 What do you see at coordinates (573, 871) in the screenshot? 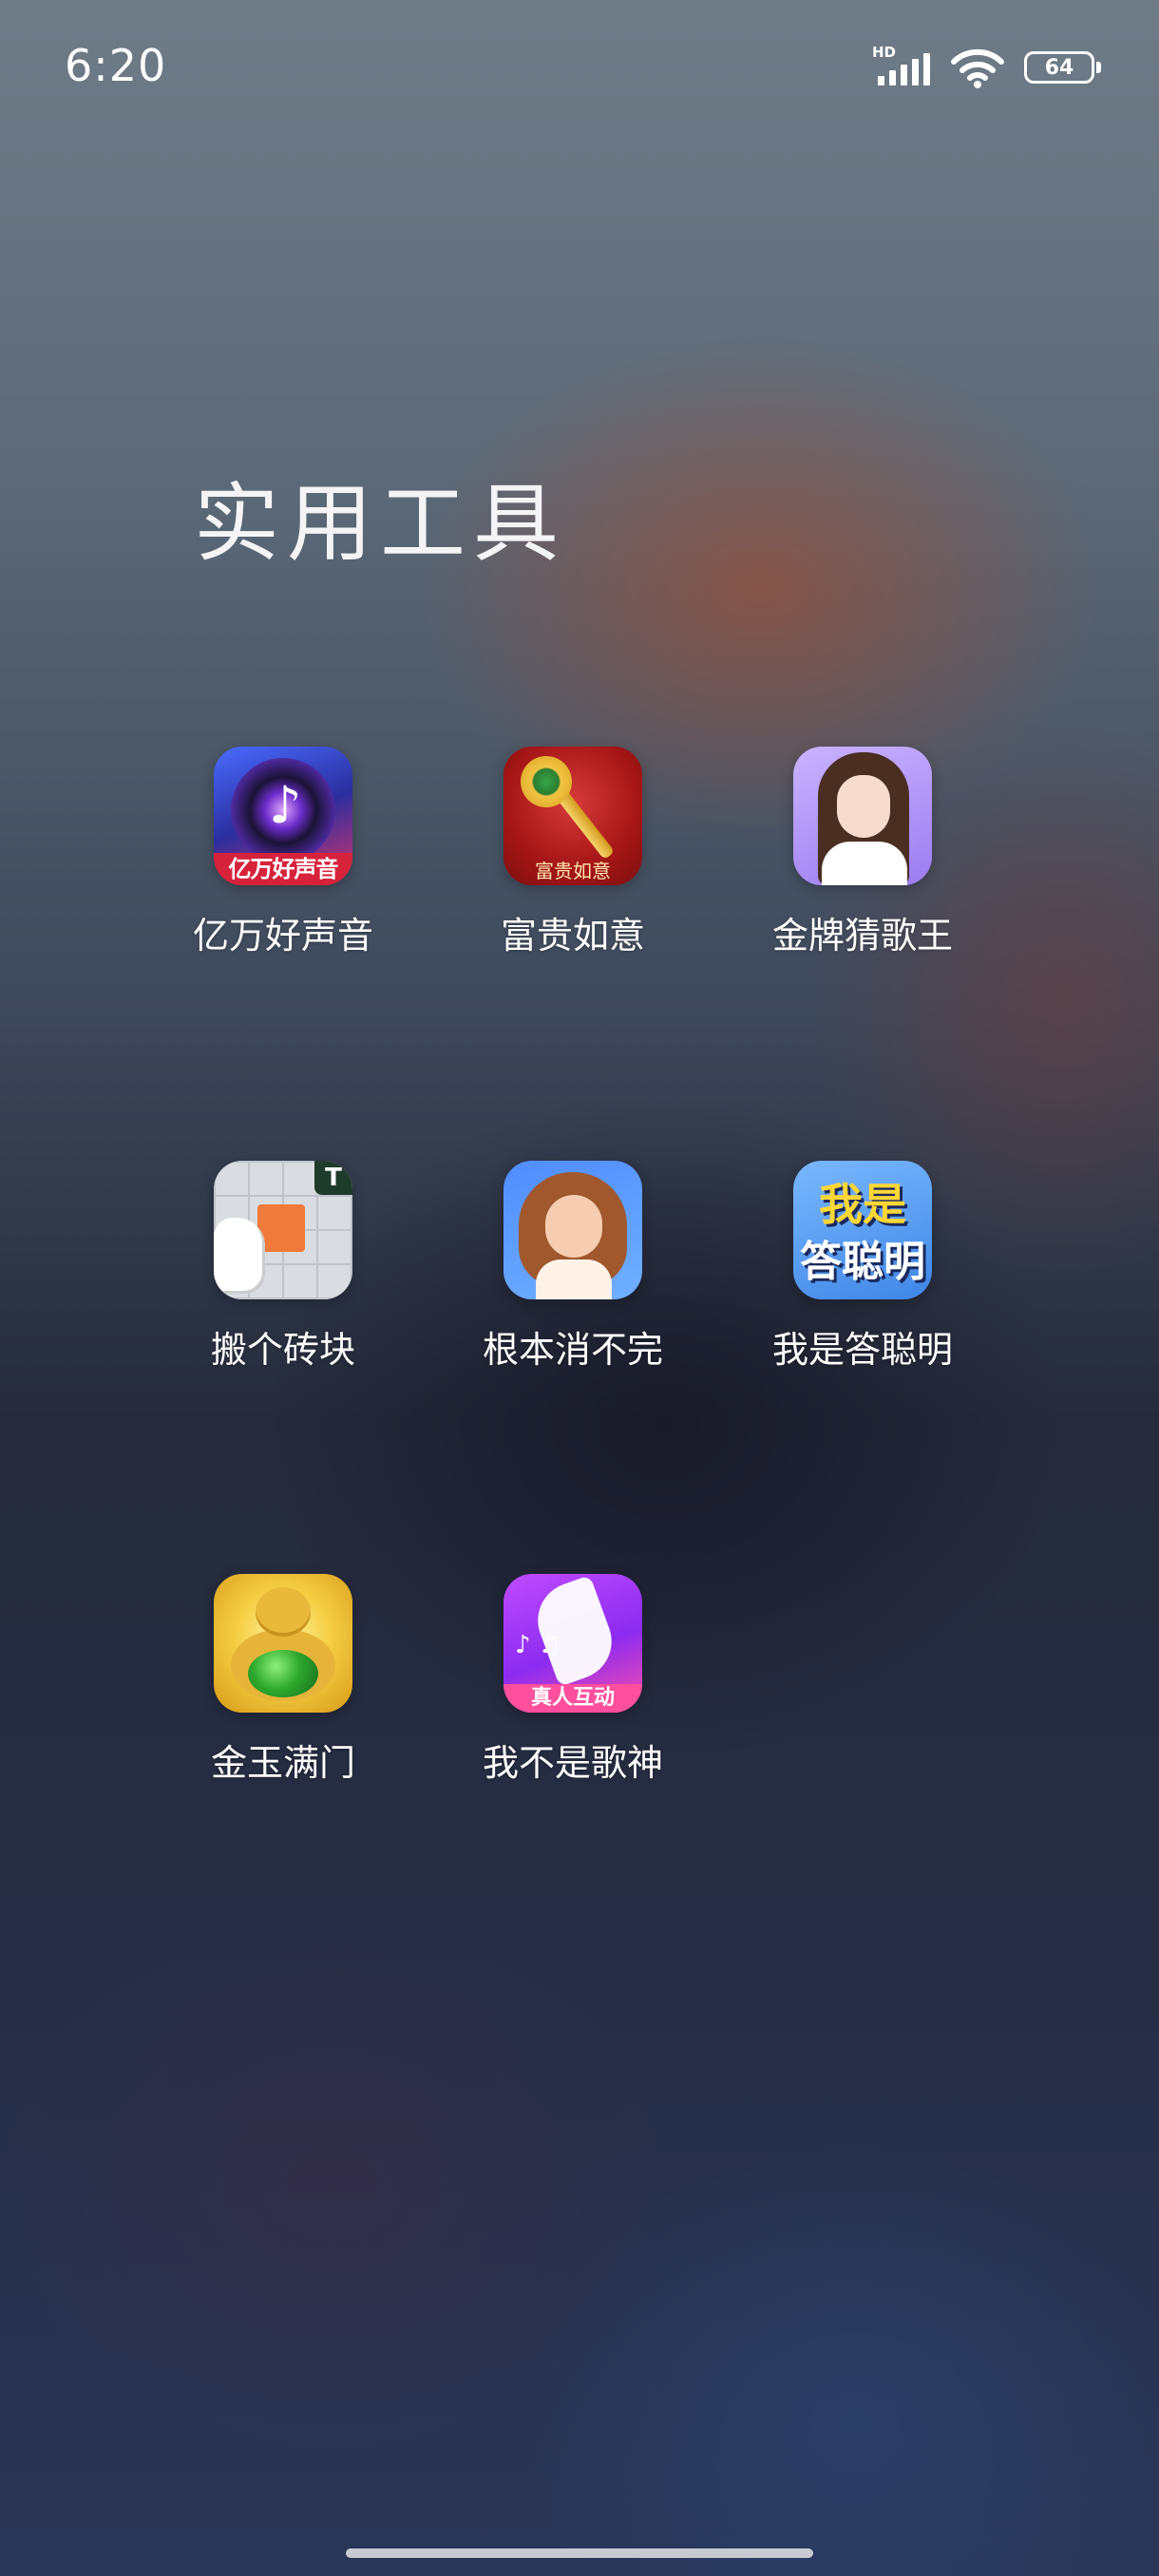
I see `icon-banner-text: 富贵如意` at bounding box center [573, 871].